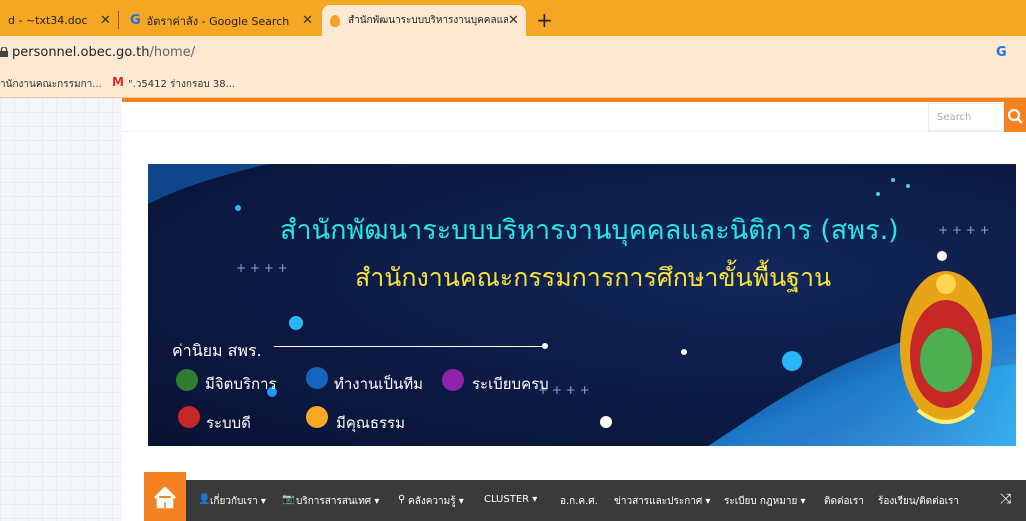 The width and height of the screenshot is (1026, 521). Describe the element at coordinates (513, 53) in the screenshot. I see `address-bar: personnel.obec.go.th/home/ G` at that location.